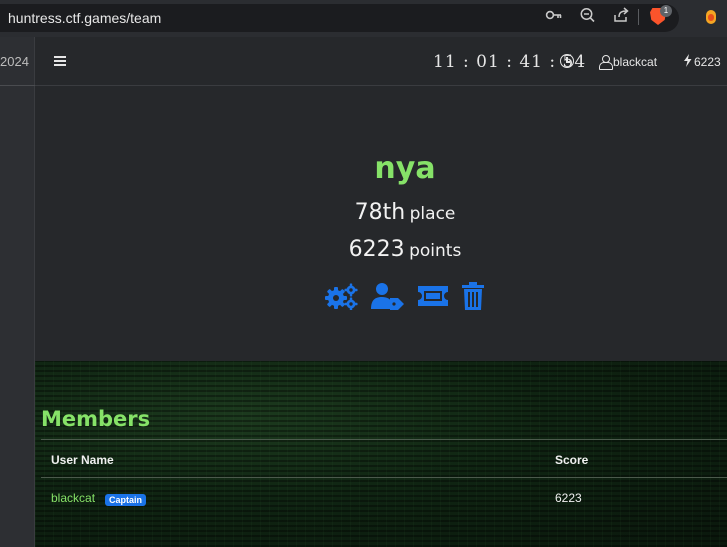  What do you see at coordinates (376, 249) in the screenshot?
I see `team-points-value: 6223` at bounding box center [376, 249].